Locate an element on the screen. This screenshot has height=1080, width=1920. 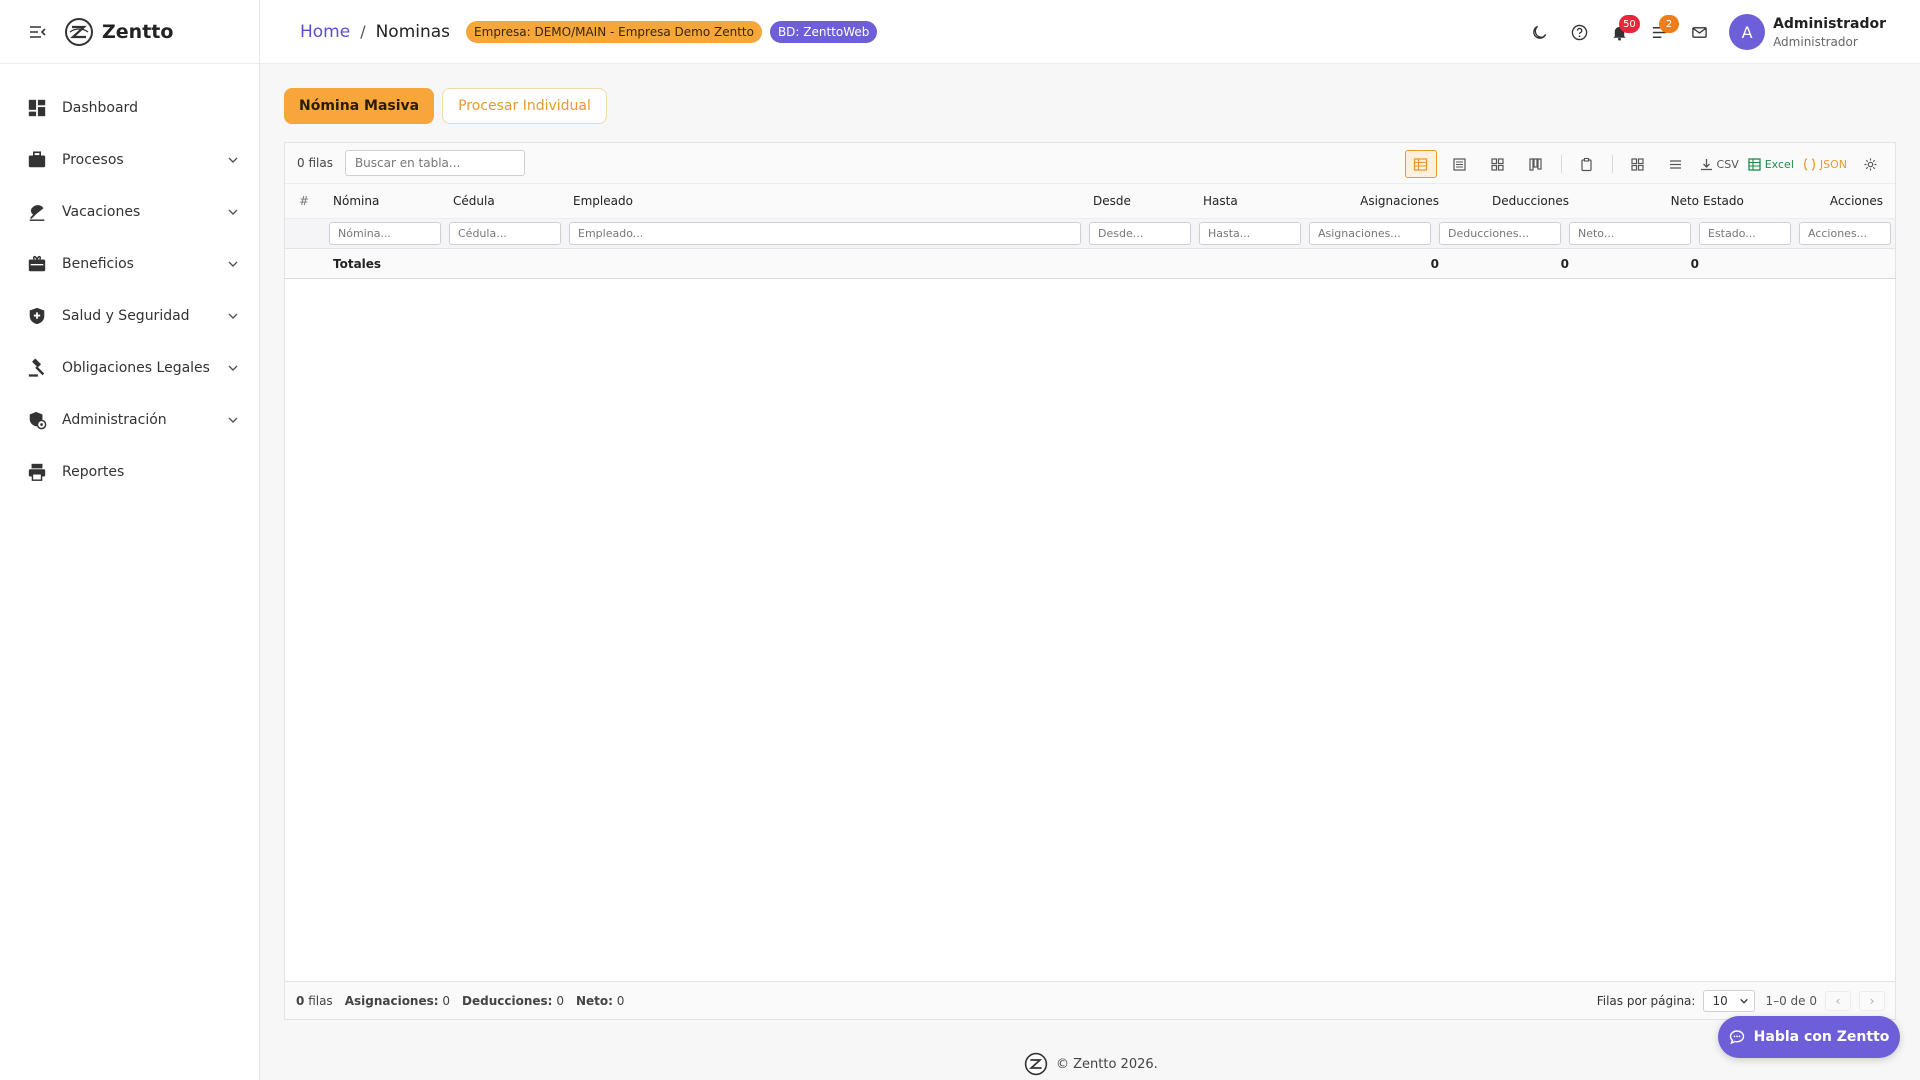
column-header-desde: Desde is located at coordinates (1143, 201).